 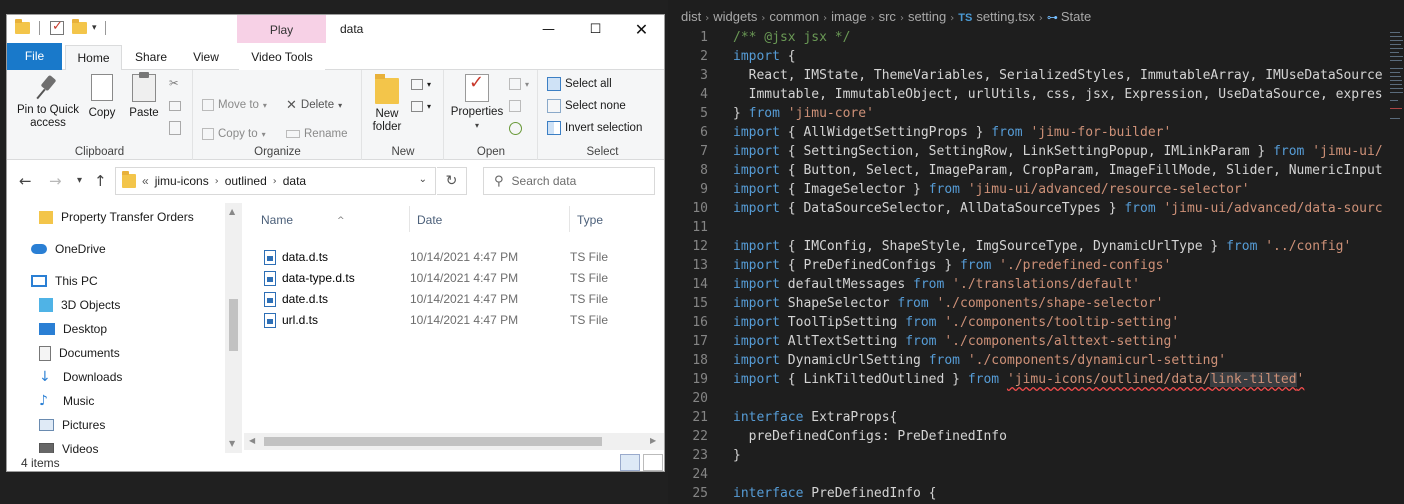 I want to click on scroll-up-arrow-icon: ▲, so click(x=232, y=211).